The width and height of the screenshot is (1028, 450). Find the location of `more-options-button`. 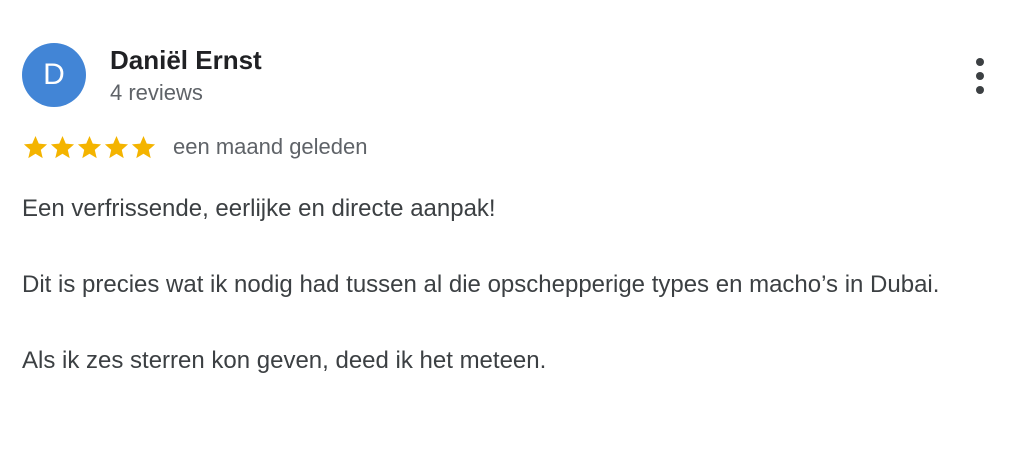

more-options-button is located at coordinates (980, 76).